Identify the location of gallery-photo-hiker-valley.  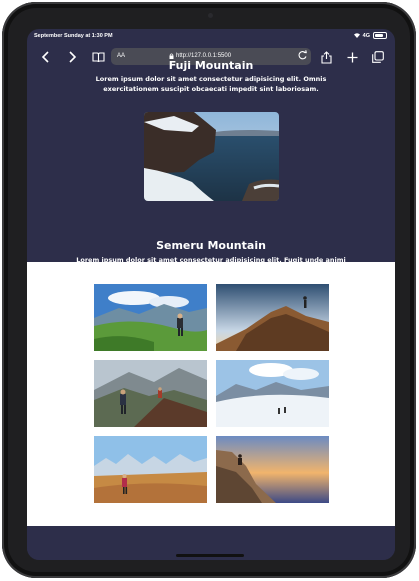
(150, 469).